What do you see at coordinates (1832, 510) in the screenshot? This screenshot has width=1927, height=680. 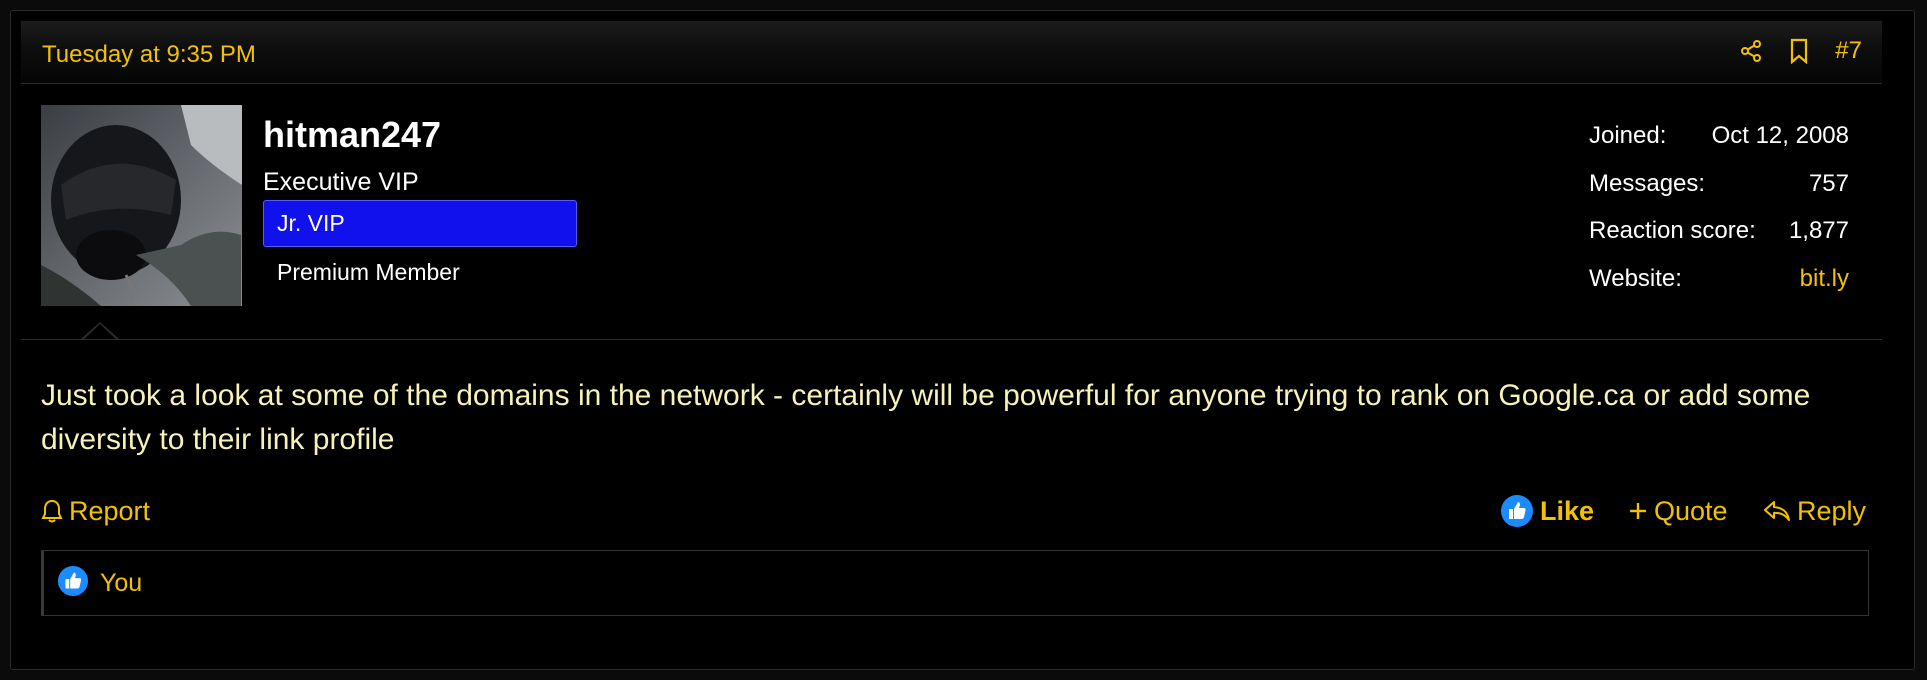 I see `reply-label: Reply` at bounding box center [1832, 510].